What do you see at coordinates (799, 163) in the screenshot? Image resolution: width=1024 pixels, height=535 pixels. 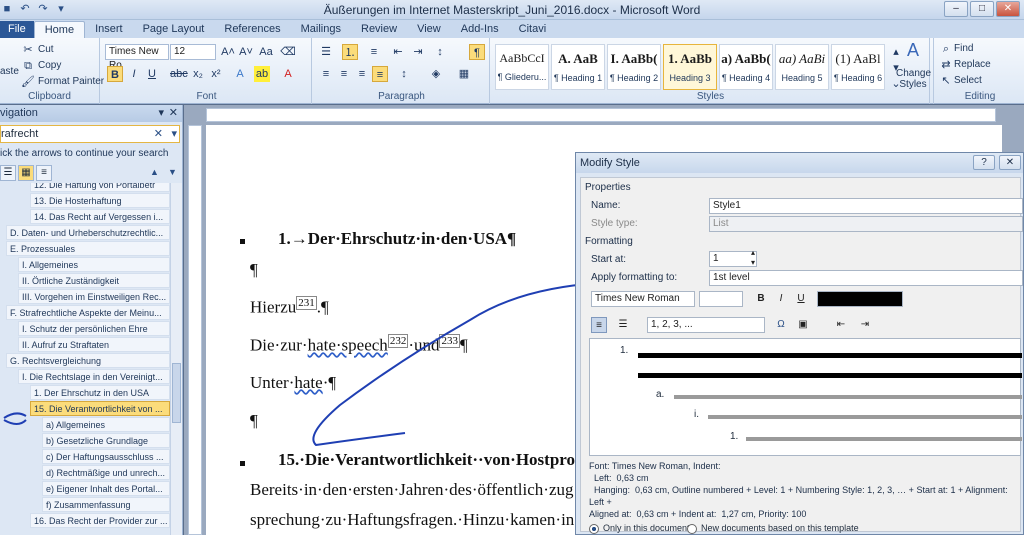 I see `dialog-title-bar: Modify Style ? ✕` at bounding box center [799, 163].